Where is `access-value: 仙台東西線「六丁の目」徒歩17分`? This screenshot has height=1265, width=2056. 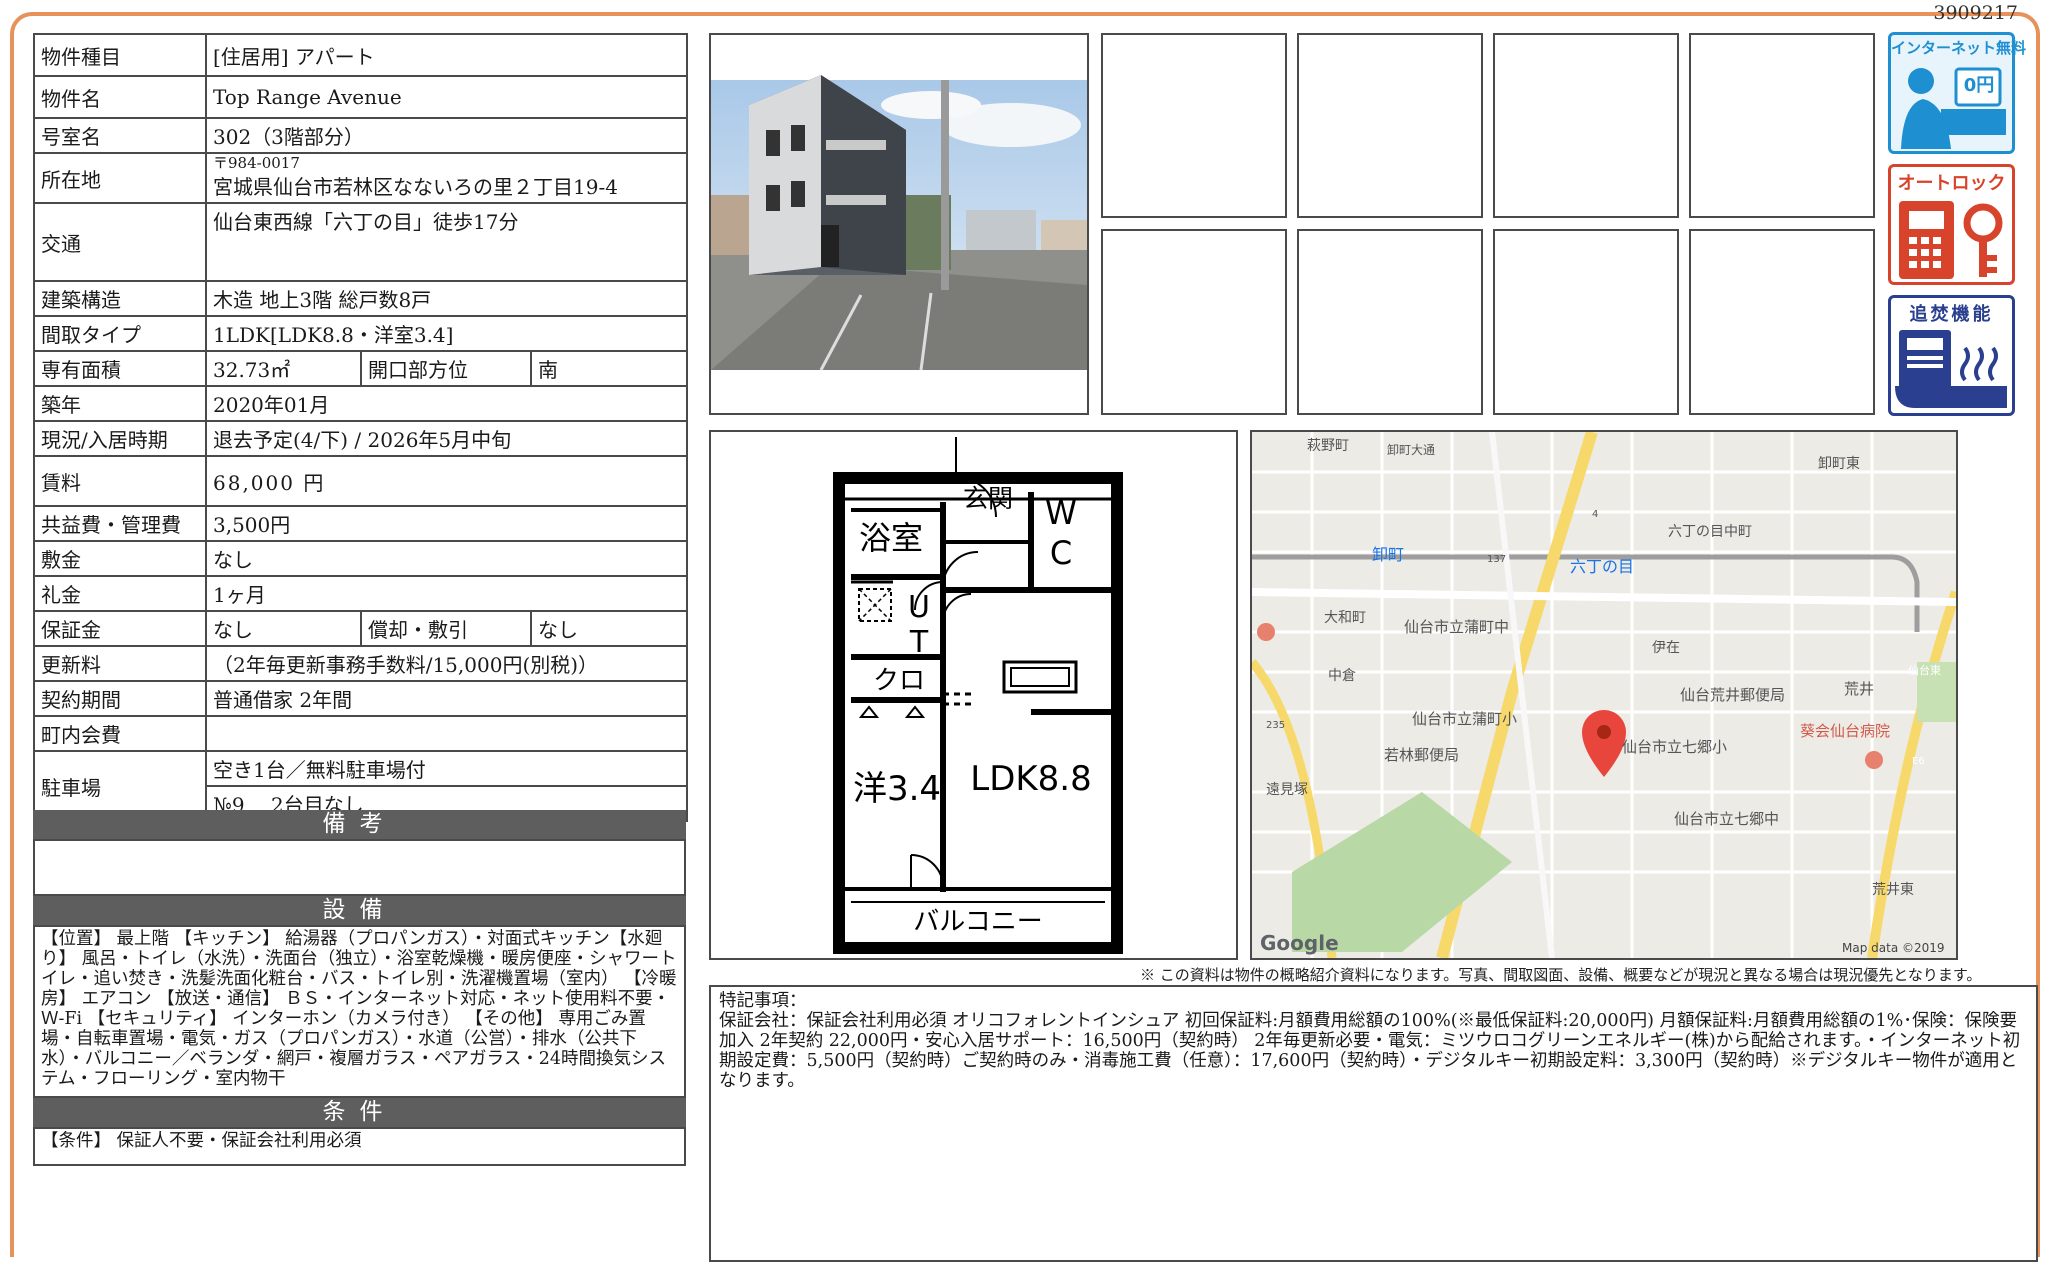
access-value: 仙台東西線「六丁の目」徒歩17分 is located at coordinates (446, 242).